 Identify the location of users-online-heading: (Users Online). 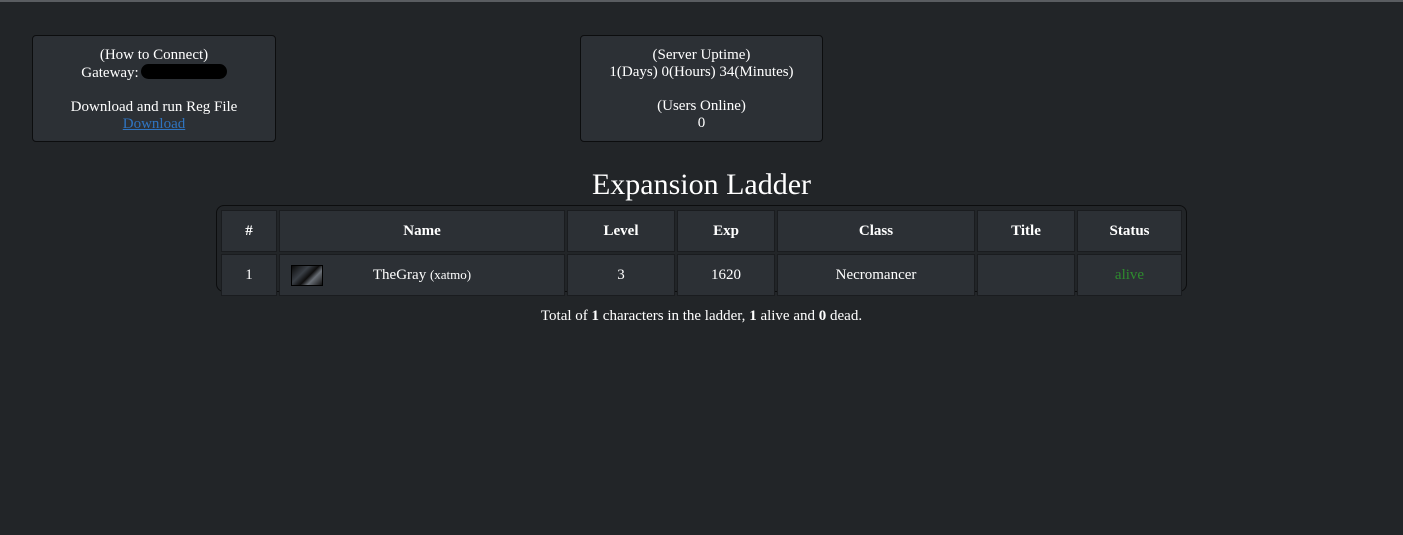
(701, 106).